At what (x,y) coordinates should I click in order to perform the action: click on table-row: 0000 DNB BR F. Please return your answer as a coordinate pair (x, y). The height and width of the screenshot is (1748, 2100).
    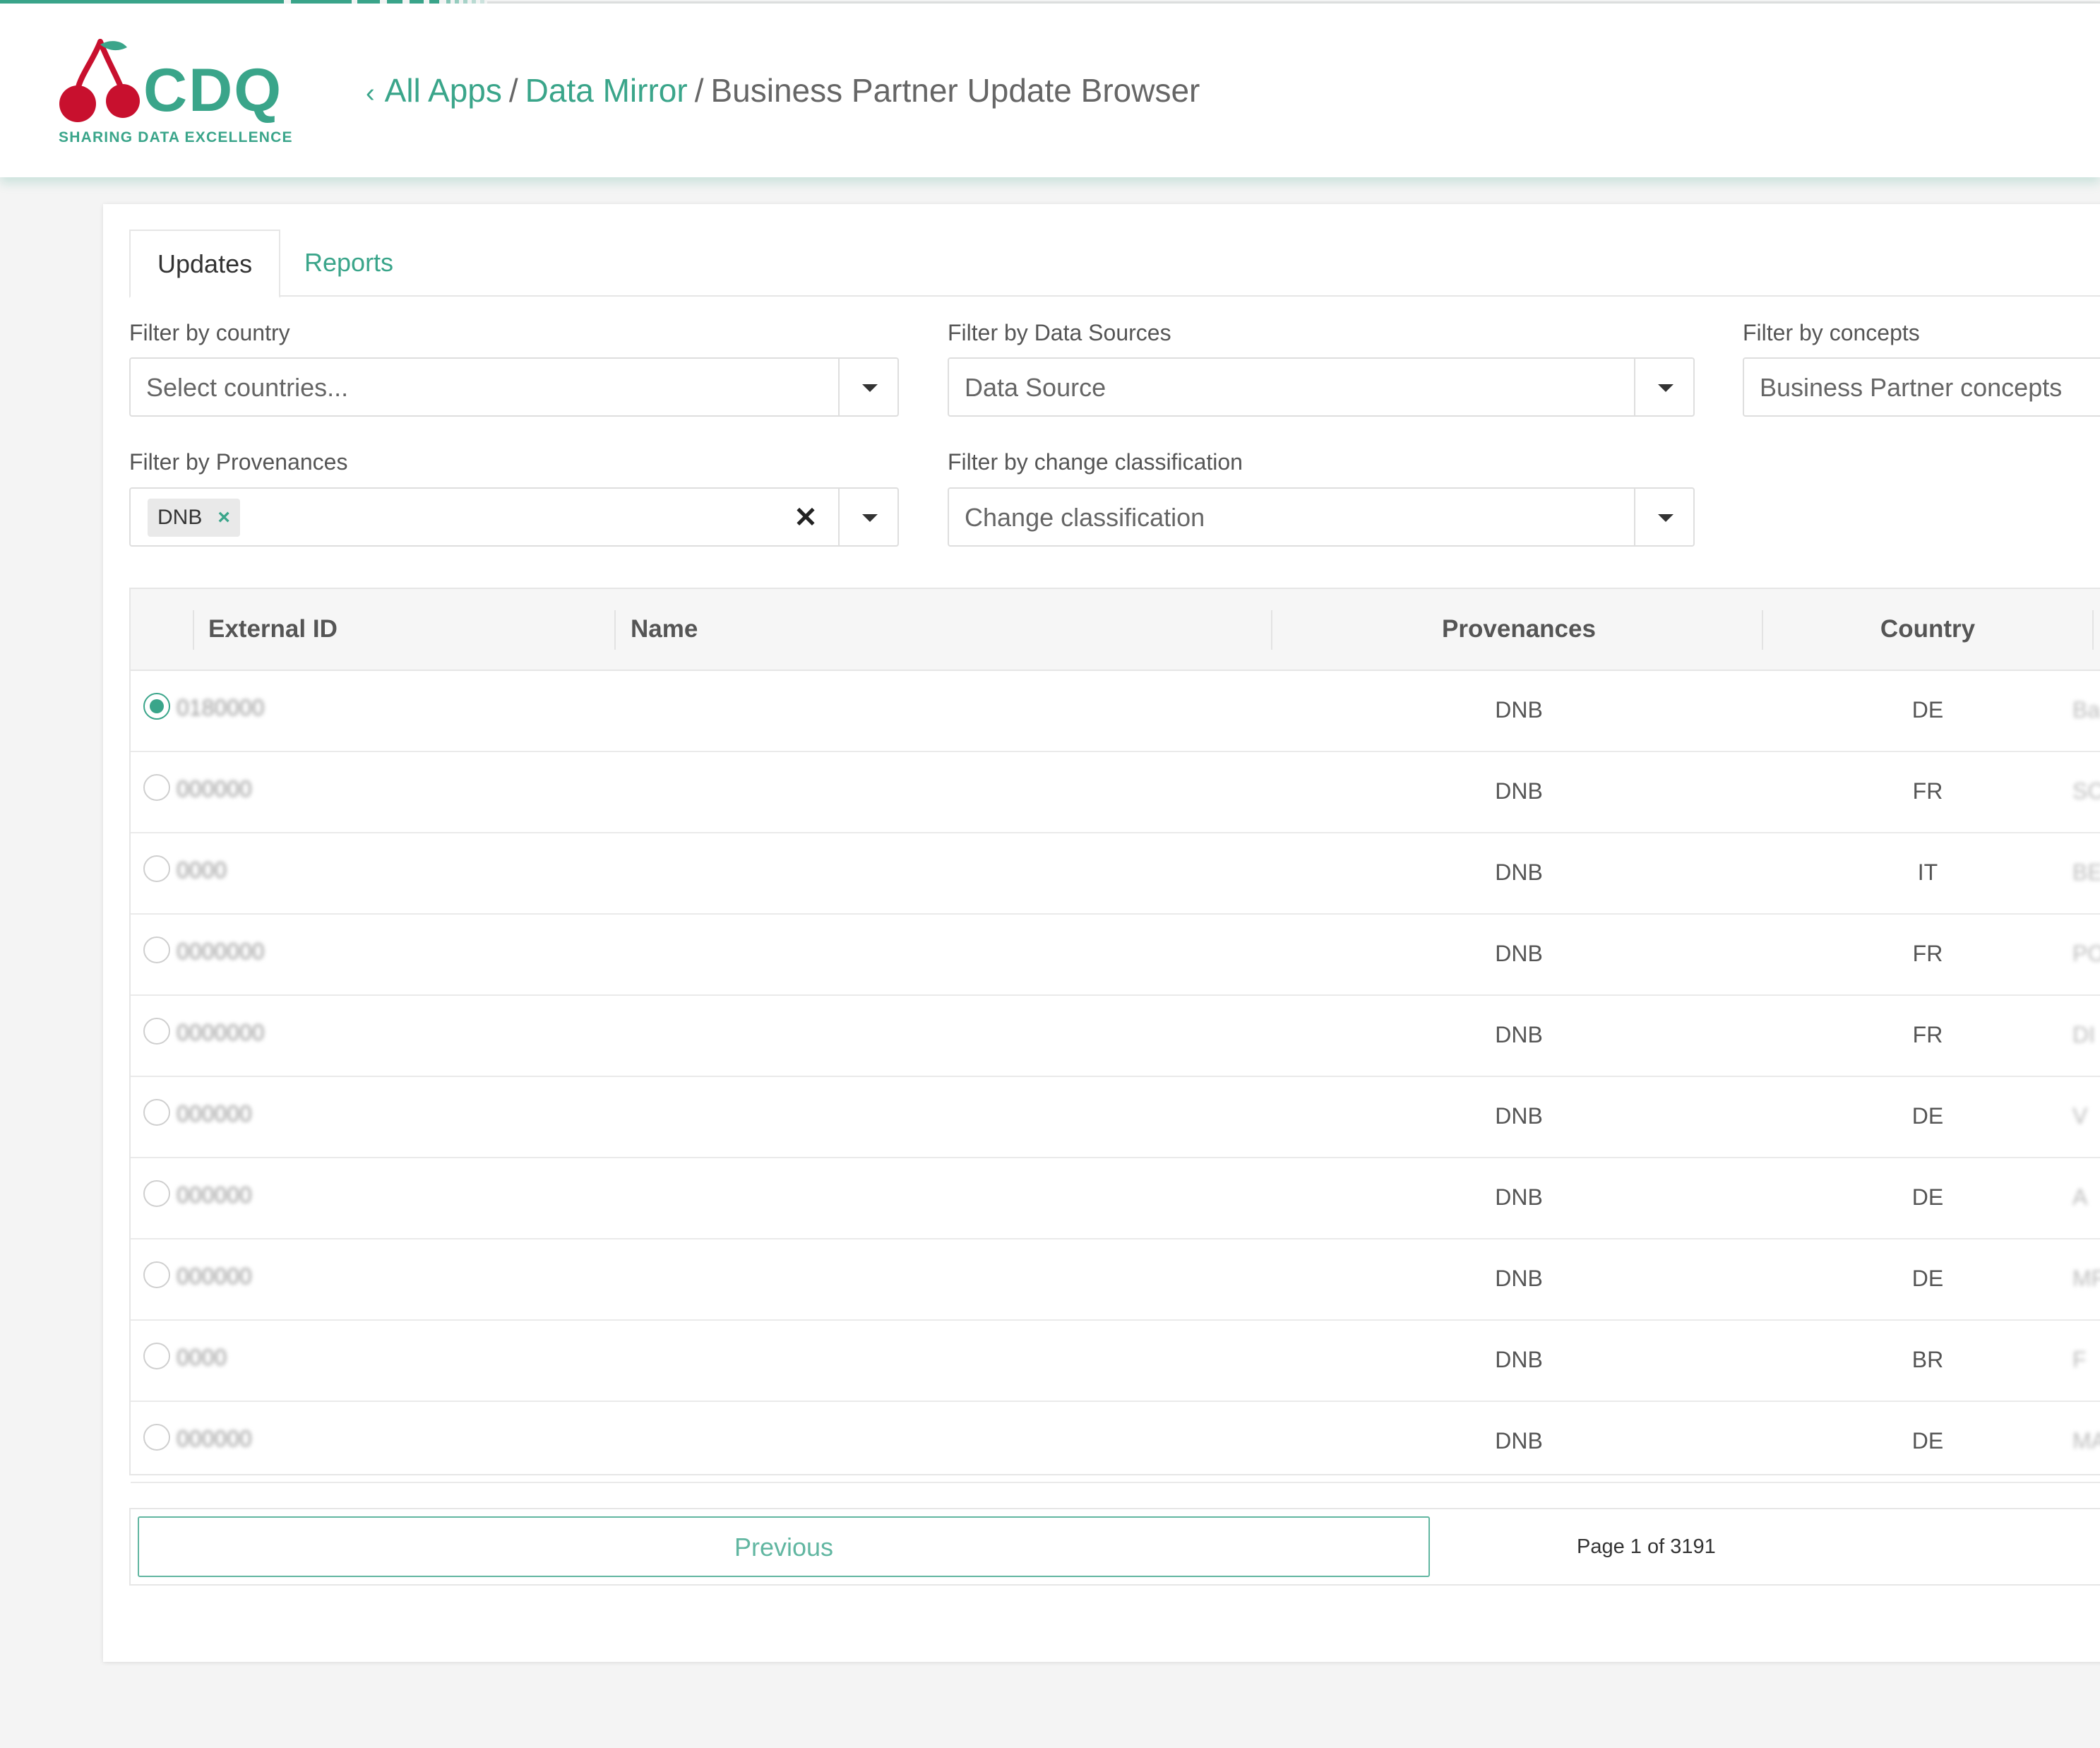
    Looking at the image, I should click on (1115, 1360).